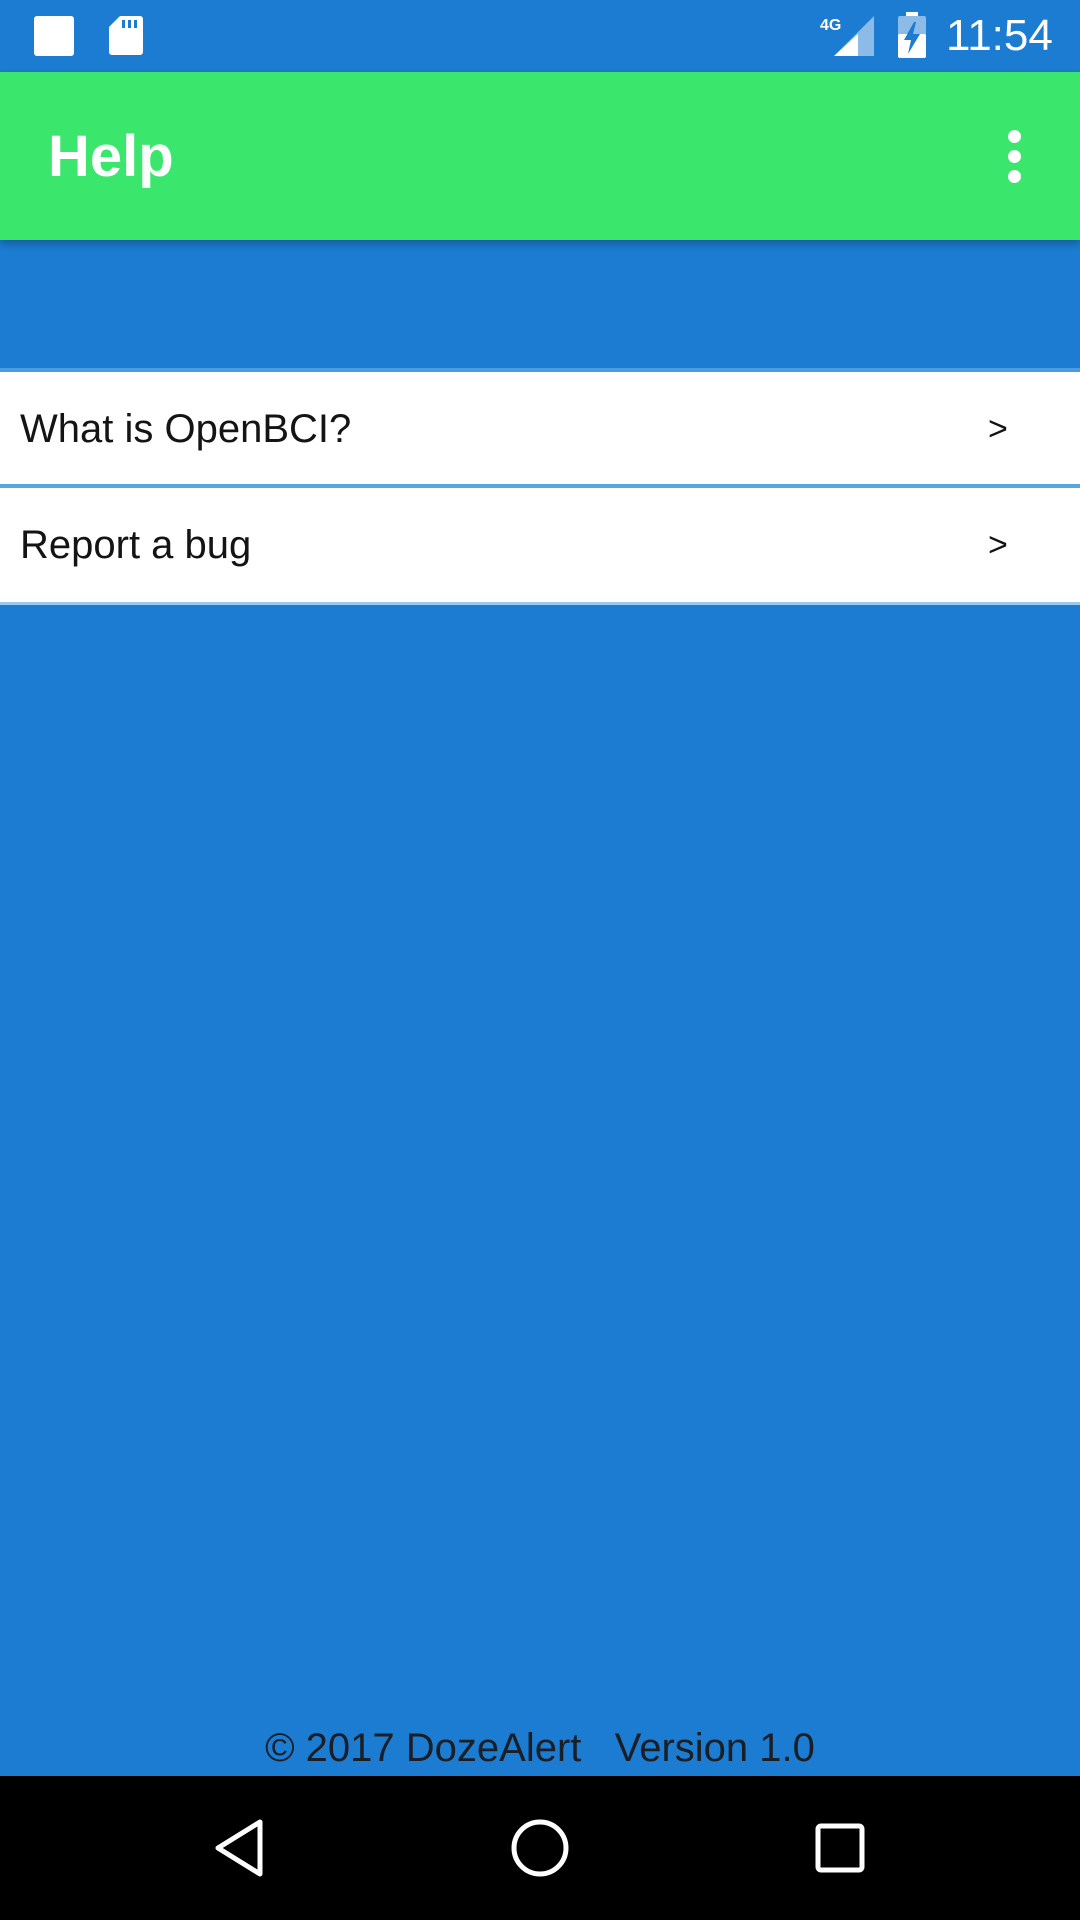 This screenshot has height=1920, width=1080. What do you see at coordinates (423, 1748) in the screenshot?
I see `copyright-text: © 2017 DozeAlert` at bounding box center [423, 1748].